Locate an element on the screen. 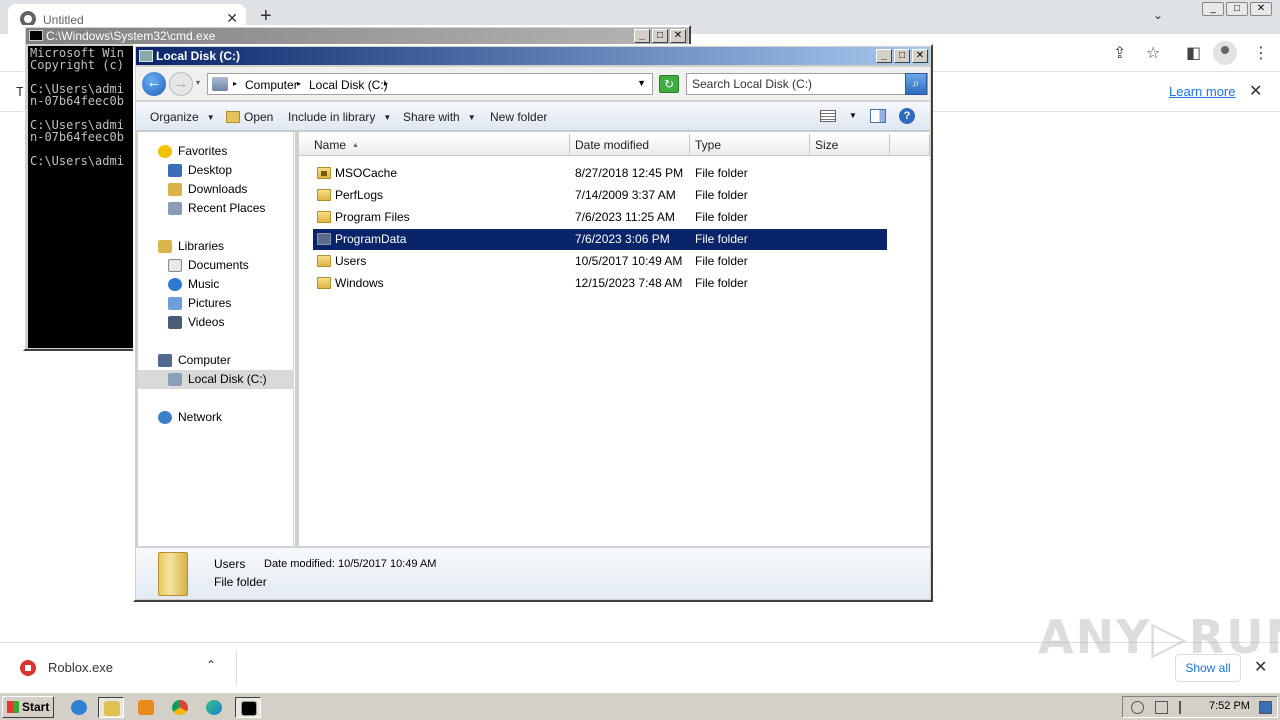 The image size is (1280, 720). nav-item-videos: Videos is located at coordinates (216, 322).